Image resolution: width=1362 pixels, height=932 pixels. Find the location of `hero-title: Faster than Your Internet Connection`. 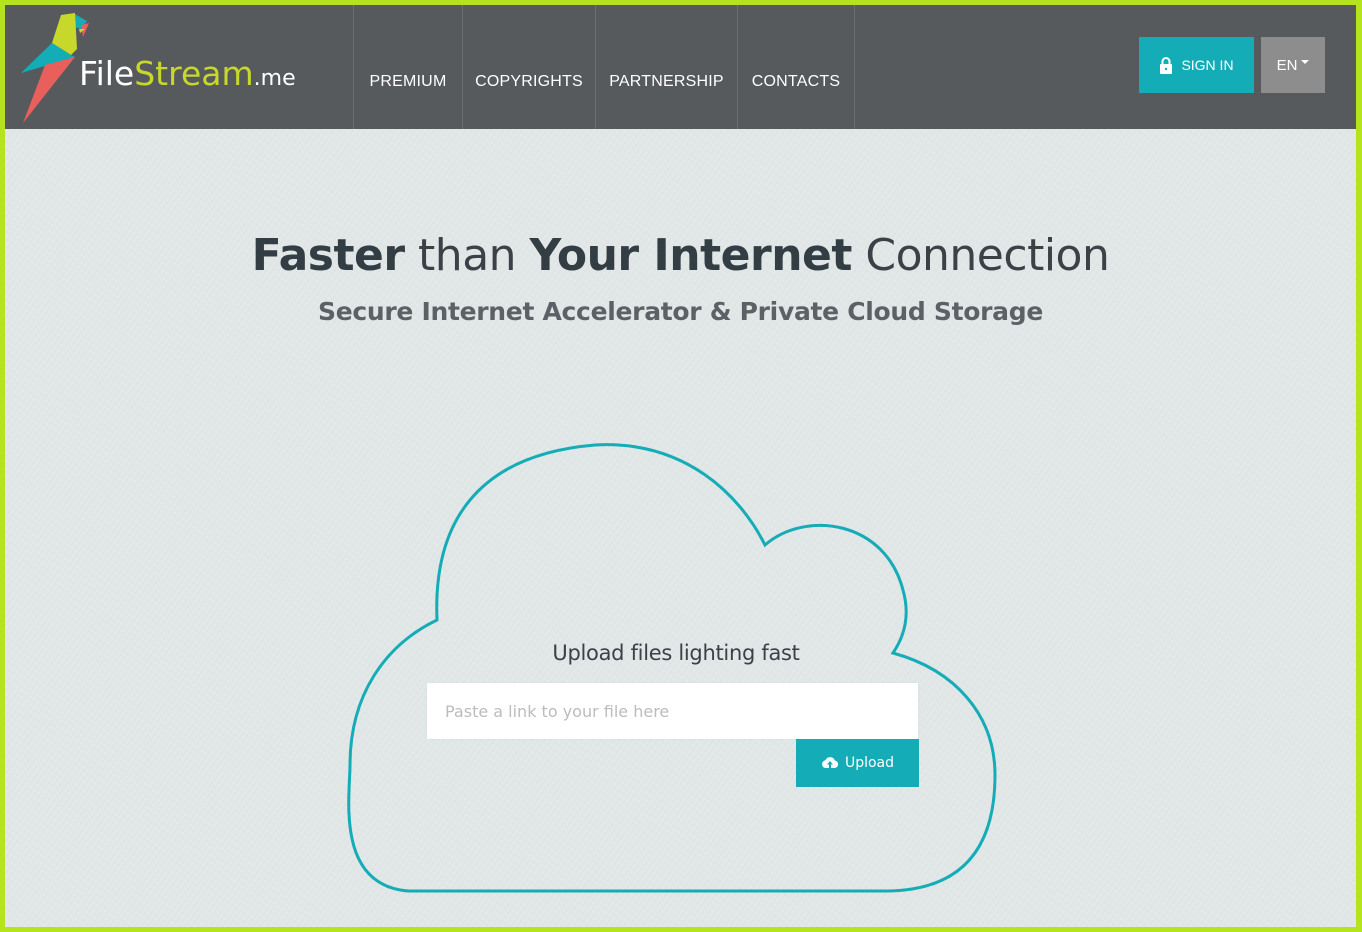

hero-title: Faster than Your Internet Connection is located at coordinates (680, 255).